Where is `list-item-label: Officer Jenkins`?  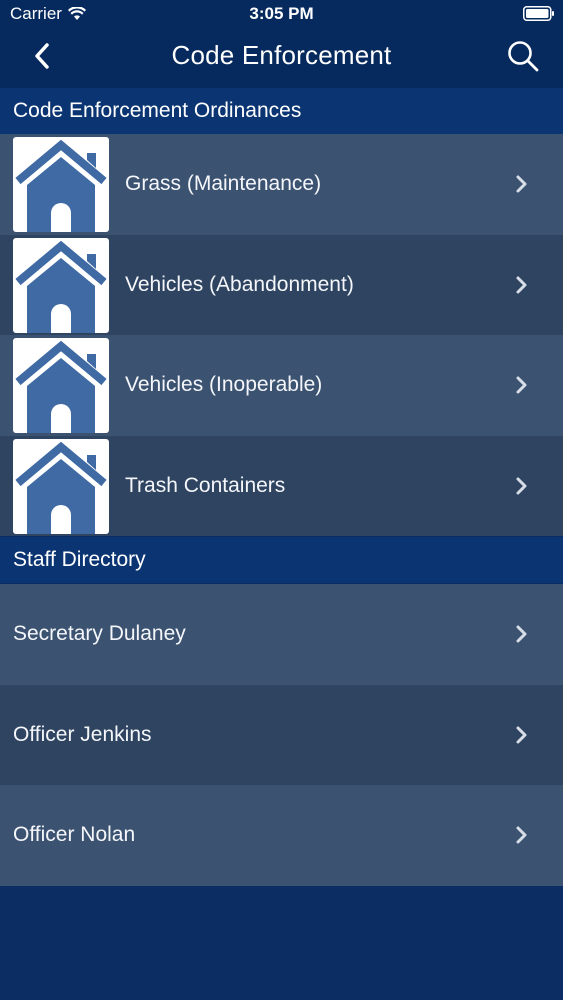
list-item-label: Officer Jenkins is located at coordinates (82, 734).